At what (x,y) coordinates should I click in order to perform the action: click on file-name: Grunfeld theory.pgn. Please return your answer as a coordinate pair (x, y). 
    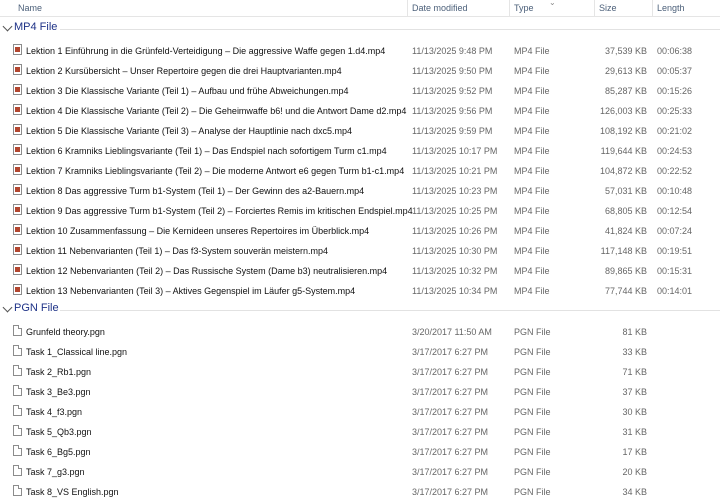
    Looking at the image, I should click on (65, 332).